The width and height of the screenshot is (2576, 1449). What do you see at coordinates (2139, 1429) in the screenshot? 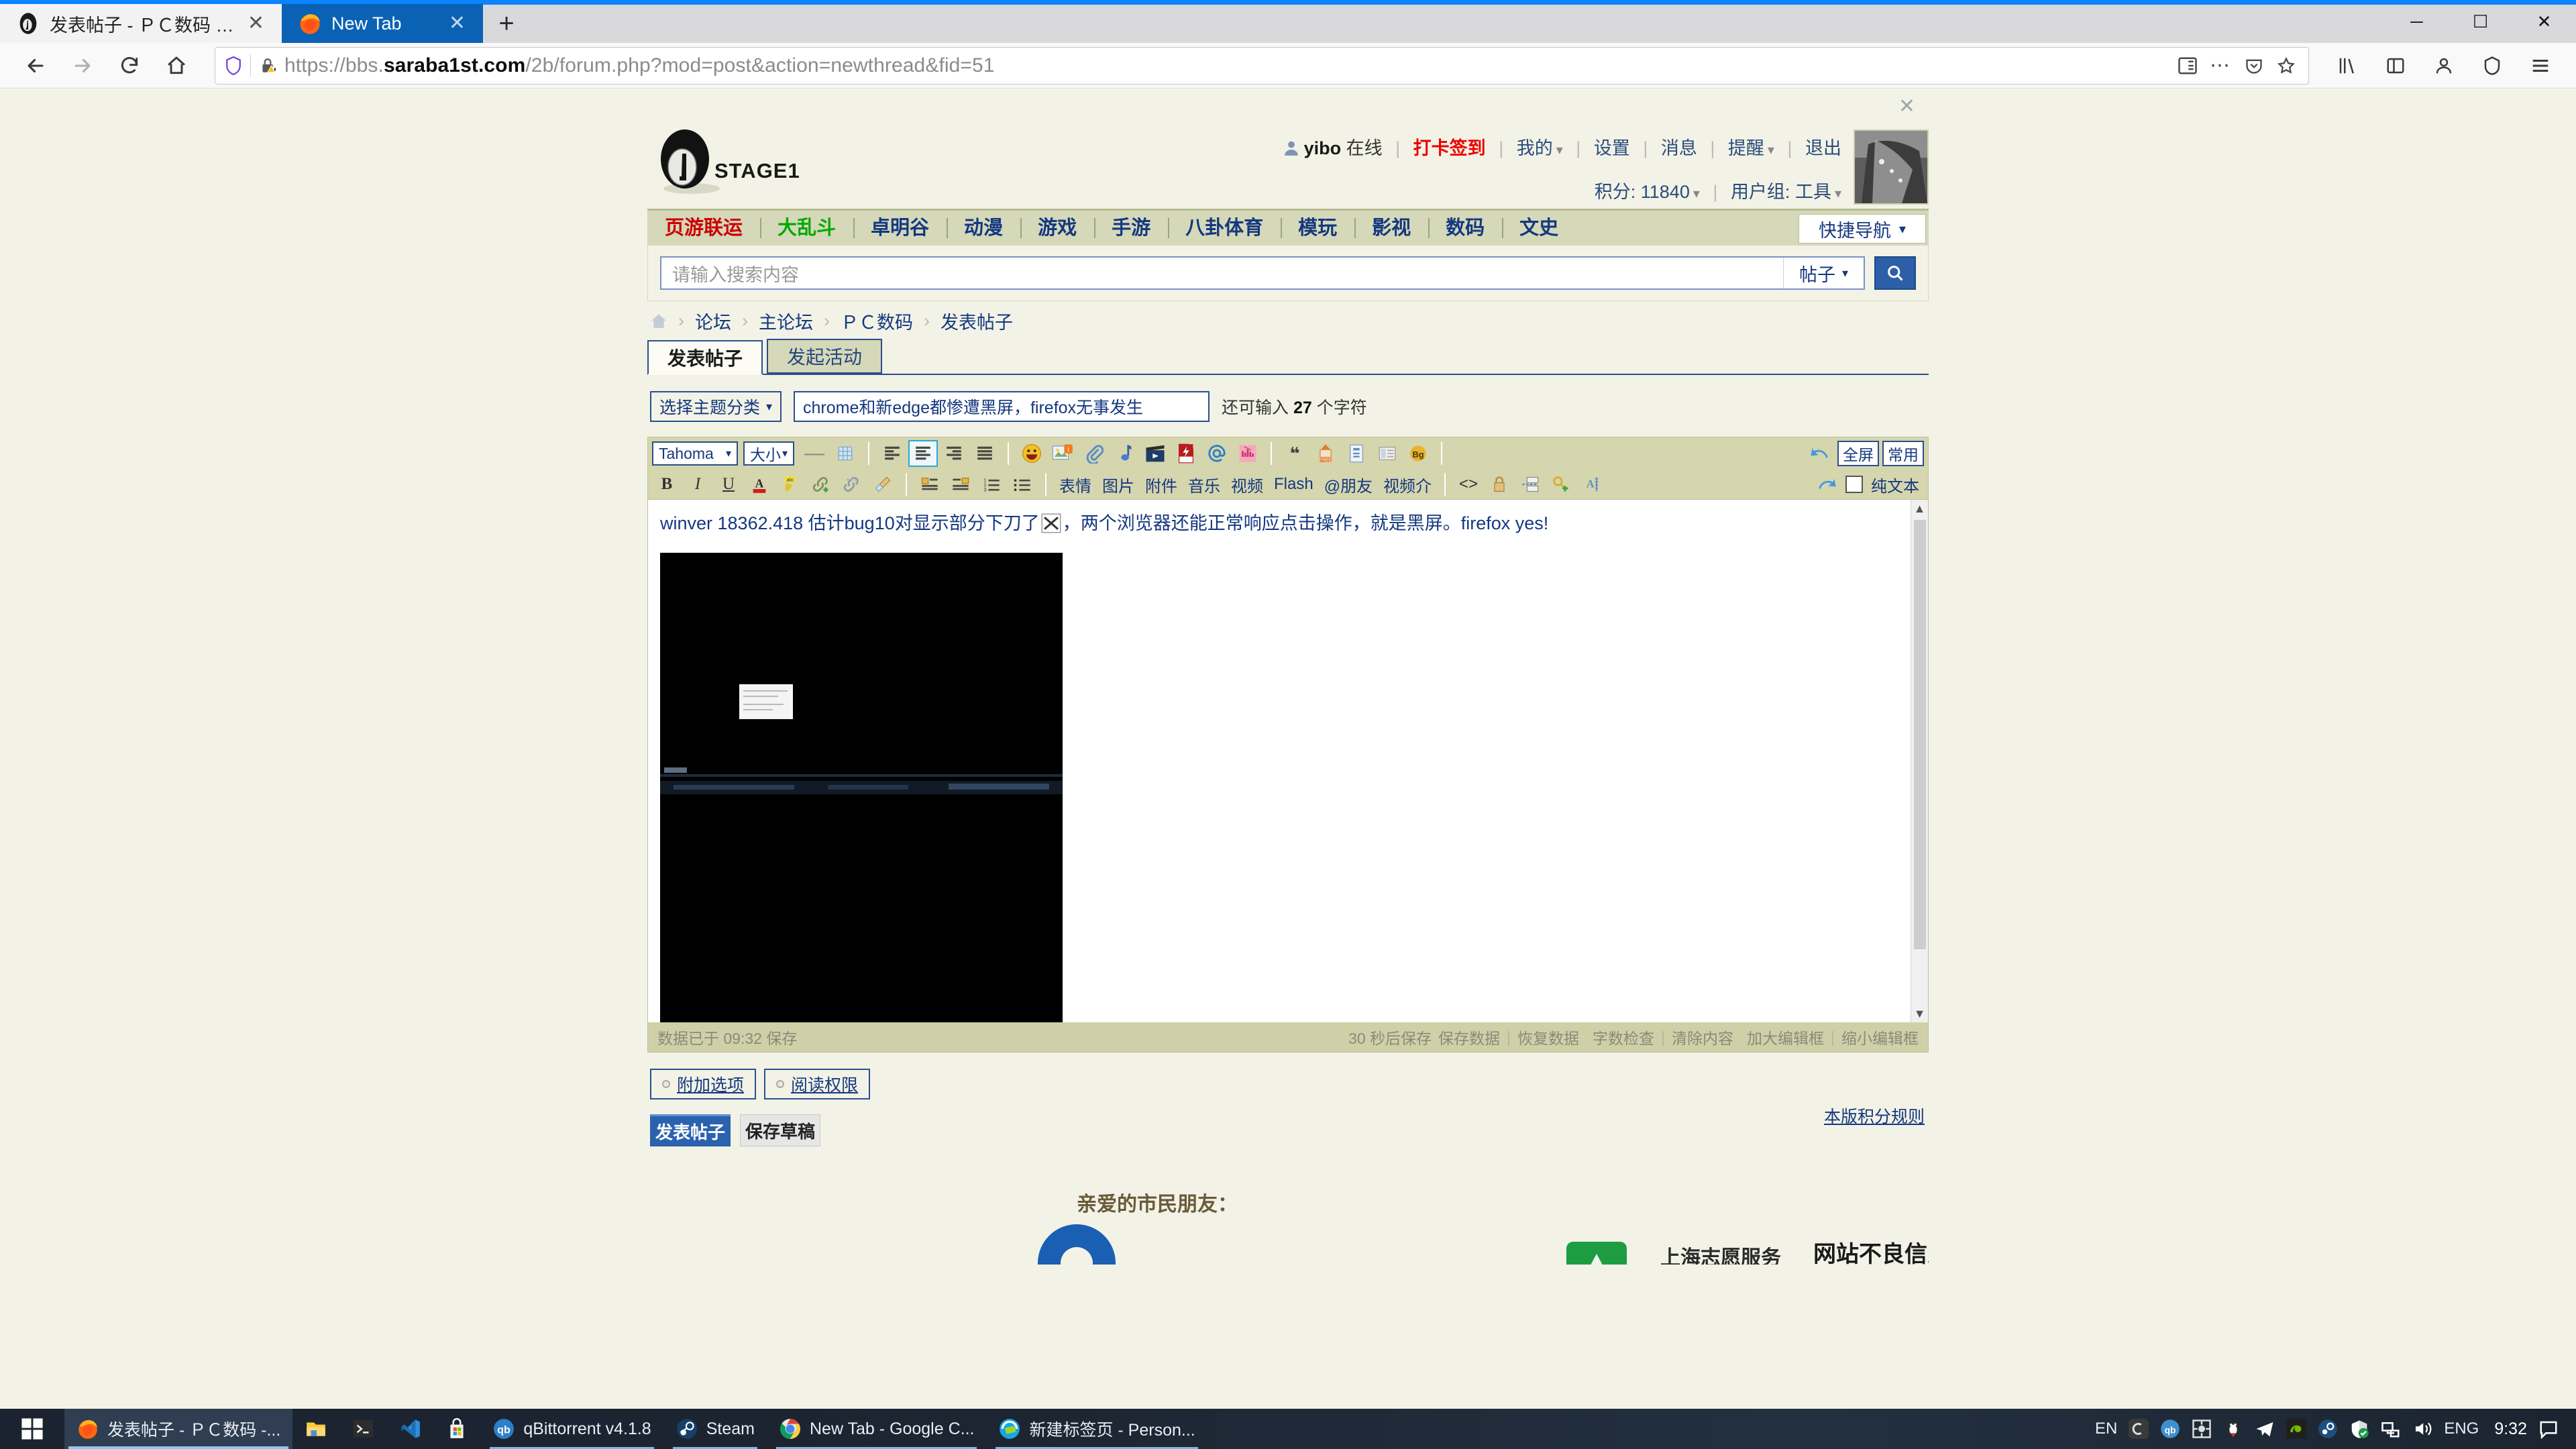
I see `logitech-icon` at bounding box center [2139, 1429].